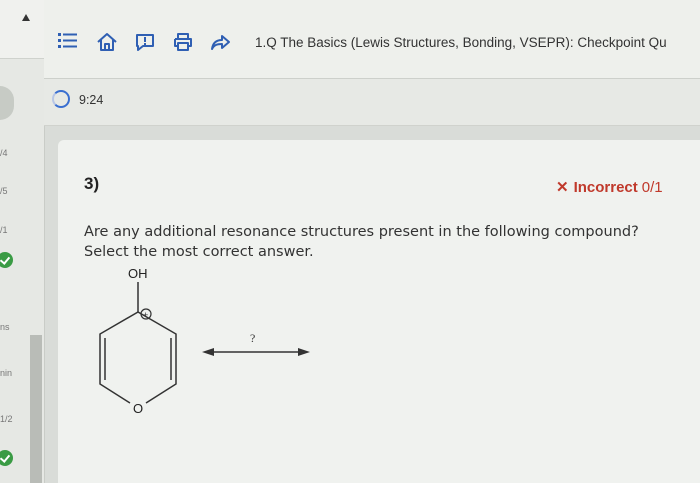 The height and width of the screenshot is (483, 700). What do you see at coordinates (204, 341) in the screenshot?
I see `molecule-diagram: OH + O ?` at bounding box center [204, 341].